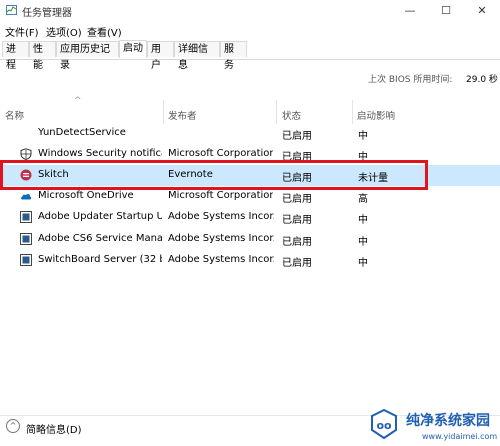 This screenshot has width=500, height=446. Describe the element at coordinates (64, 31) in the screenshot. I see `menu-options: 选项(O)` at that location.